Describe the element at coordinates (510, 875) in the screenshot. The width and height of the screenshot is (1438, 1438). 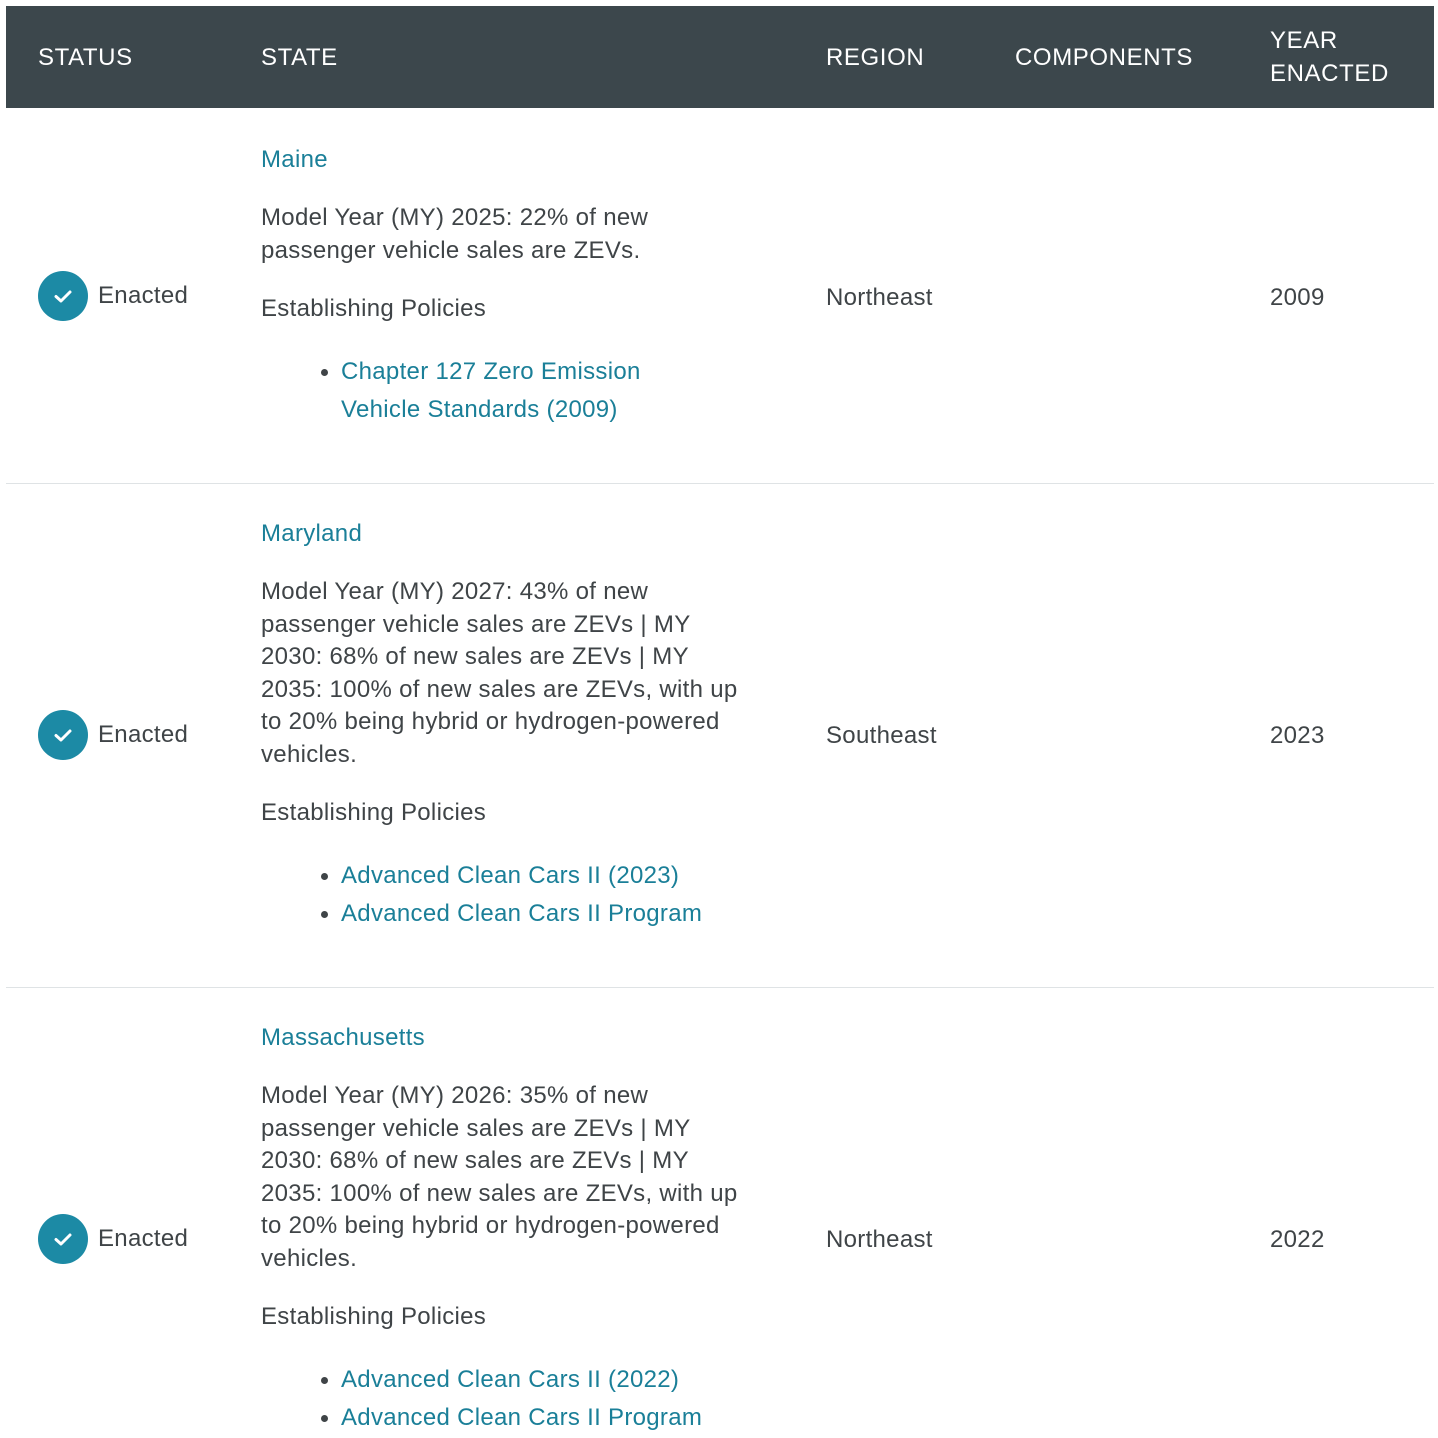
I see `policy-link: Advanced Clean Cars II (2023)` at that location.